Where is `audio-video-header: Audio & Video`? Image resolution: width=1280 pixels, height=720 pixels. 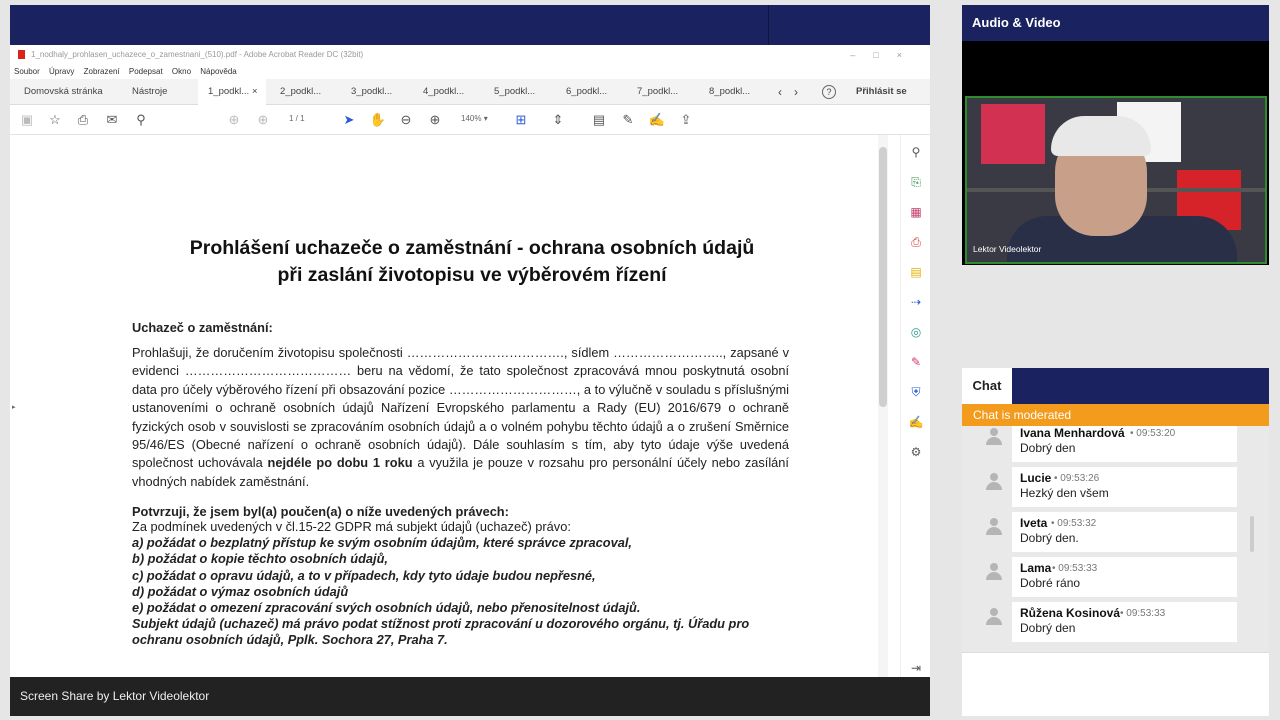 audio-video-header: Audio & Video is located at coordinates (1115, 23).